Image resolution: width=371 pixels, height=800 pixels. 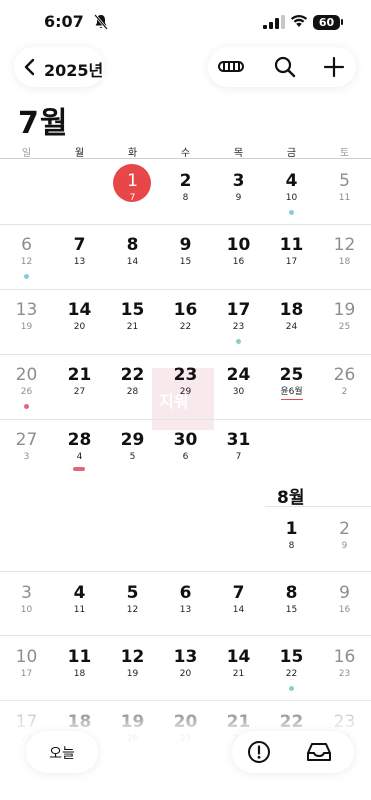 What do you see at coordinates (79, 440) in the screenshot?
I see `day-number: 28` at bounding box center [79, 440].